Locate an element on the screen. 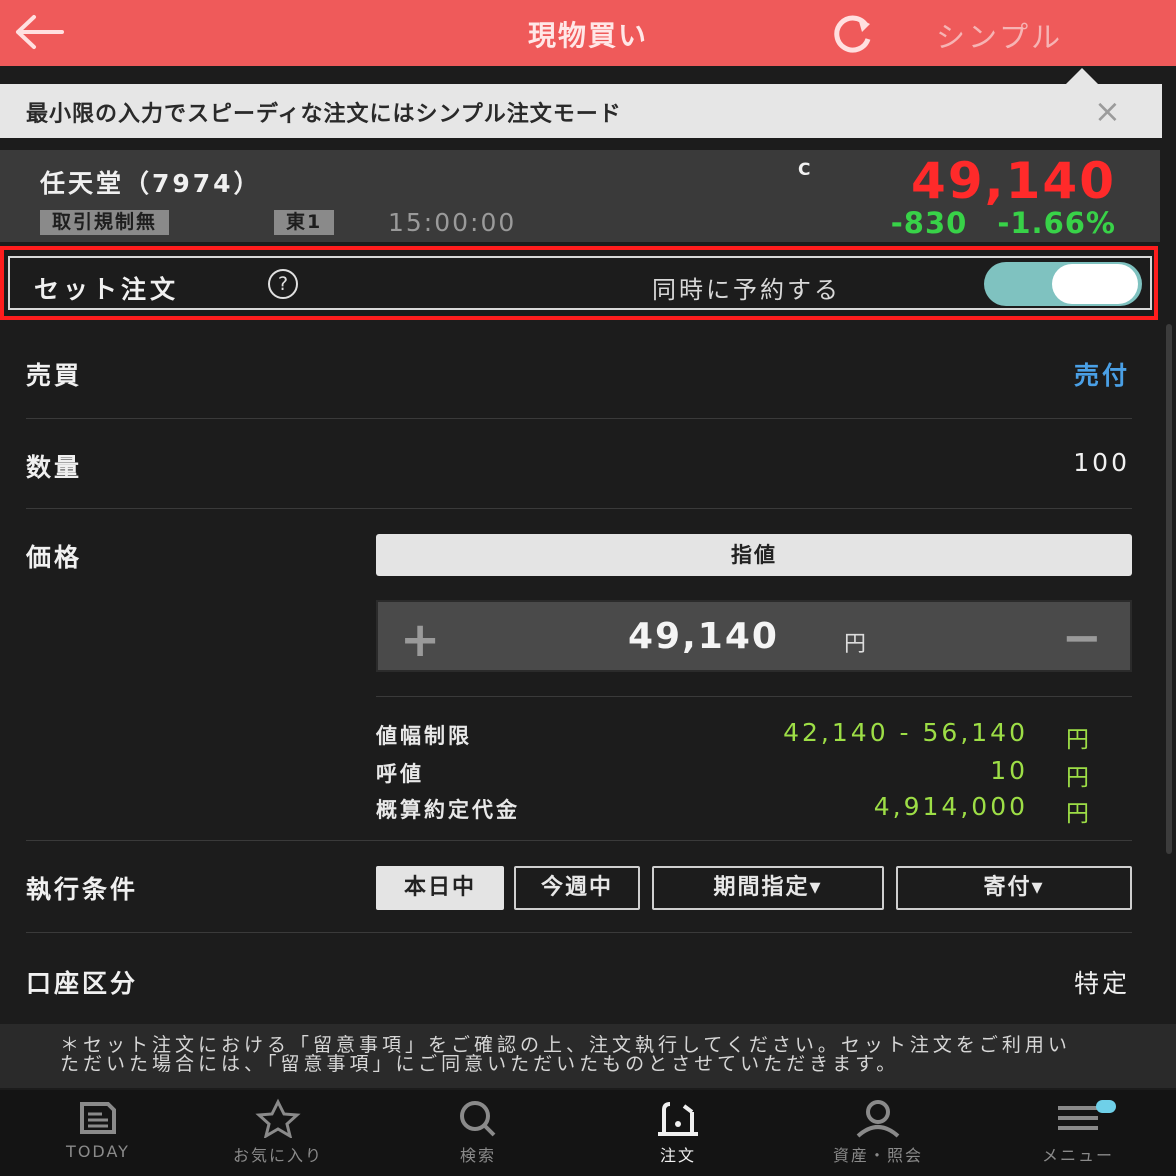 This screenshot has width=1176, height=1176. set-order-label: セット注文 is located at coordinates (107, 289).